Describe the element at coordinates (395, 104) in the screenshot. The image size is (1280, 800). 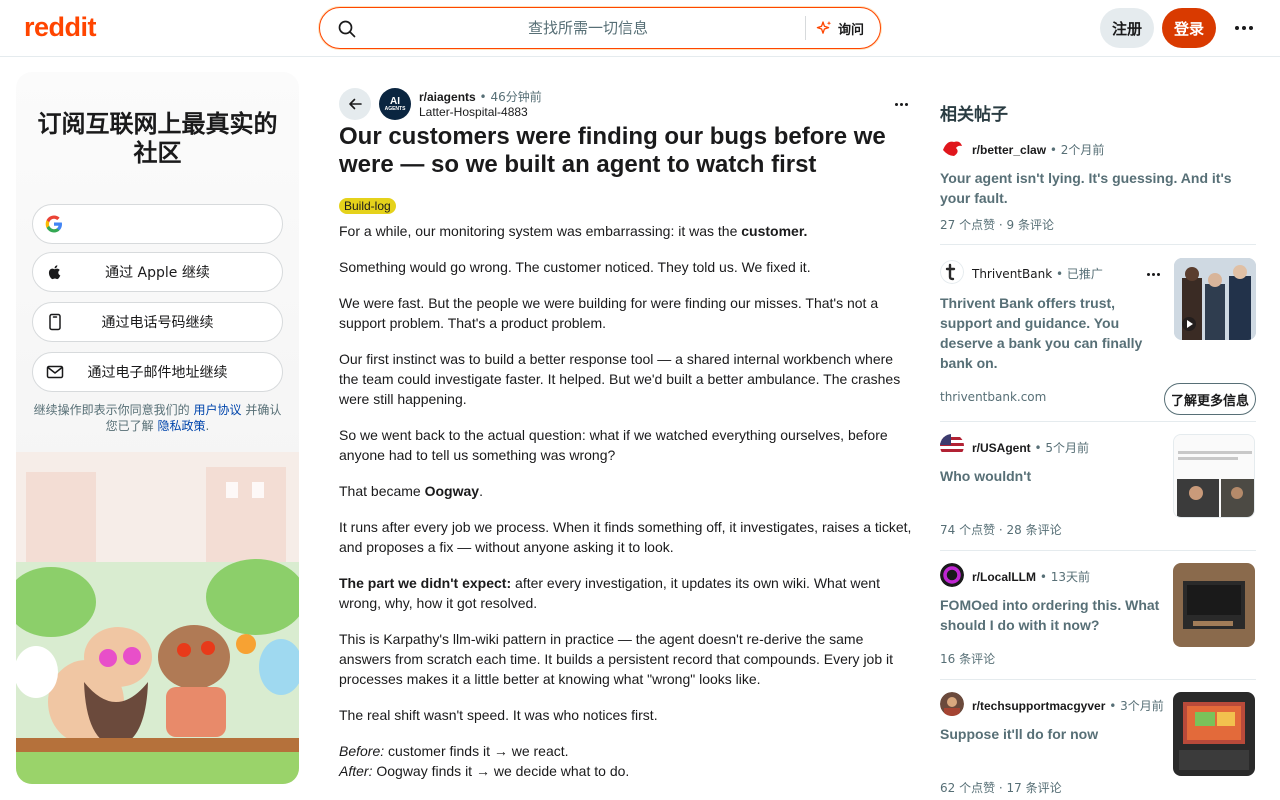
I see `subreddit-avatar: AI AGENTS` at that location.